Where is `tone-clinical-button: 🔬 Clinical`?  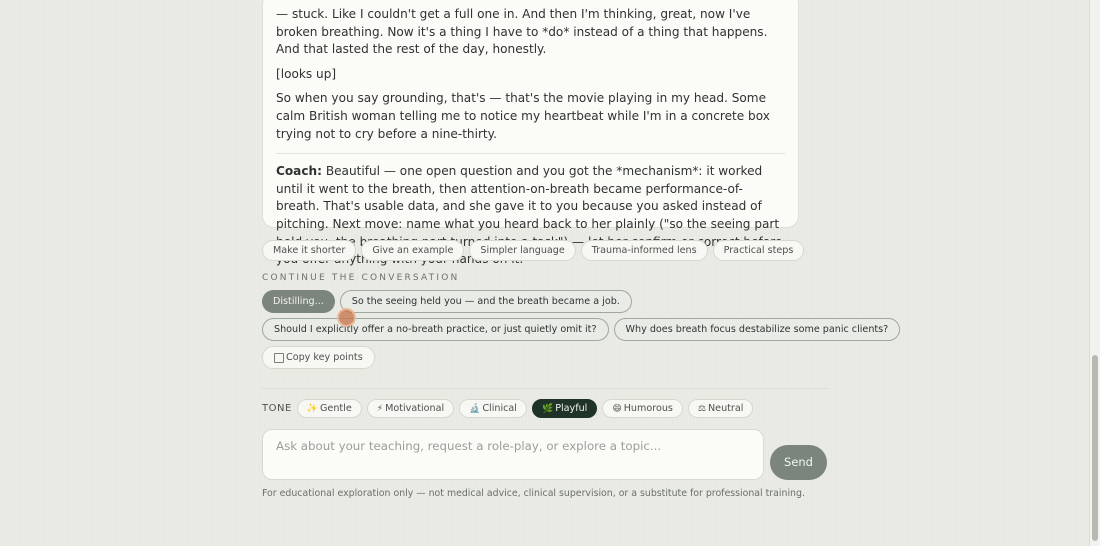
tone-clinical-button: 🔬 Clinical is located at coordinates (493, 408).